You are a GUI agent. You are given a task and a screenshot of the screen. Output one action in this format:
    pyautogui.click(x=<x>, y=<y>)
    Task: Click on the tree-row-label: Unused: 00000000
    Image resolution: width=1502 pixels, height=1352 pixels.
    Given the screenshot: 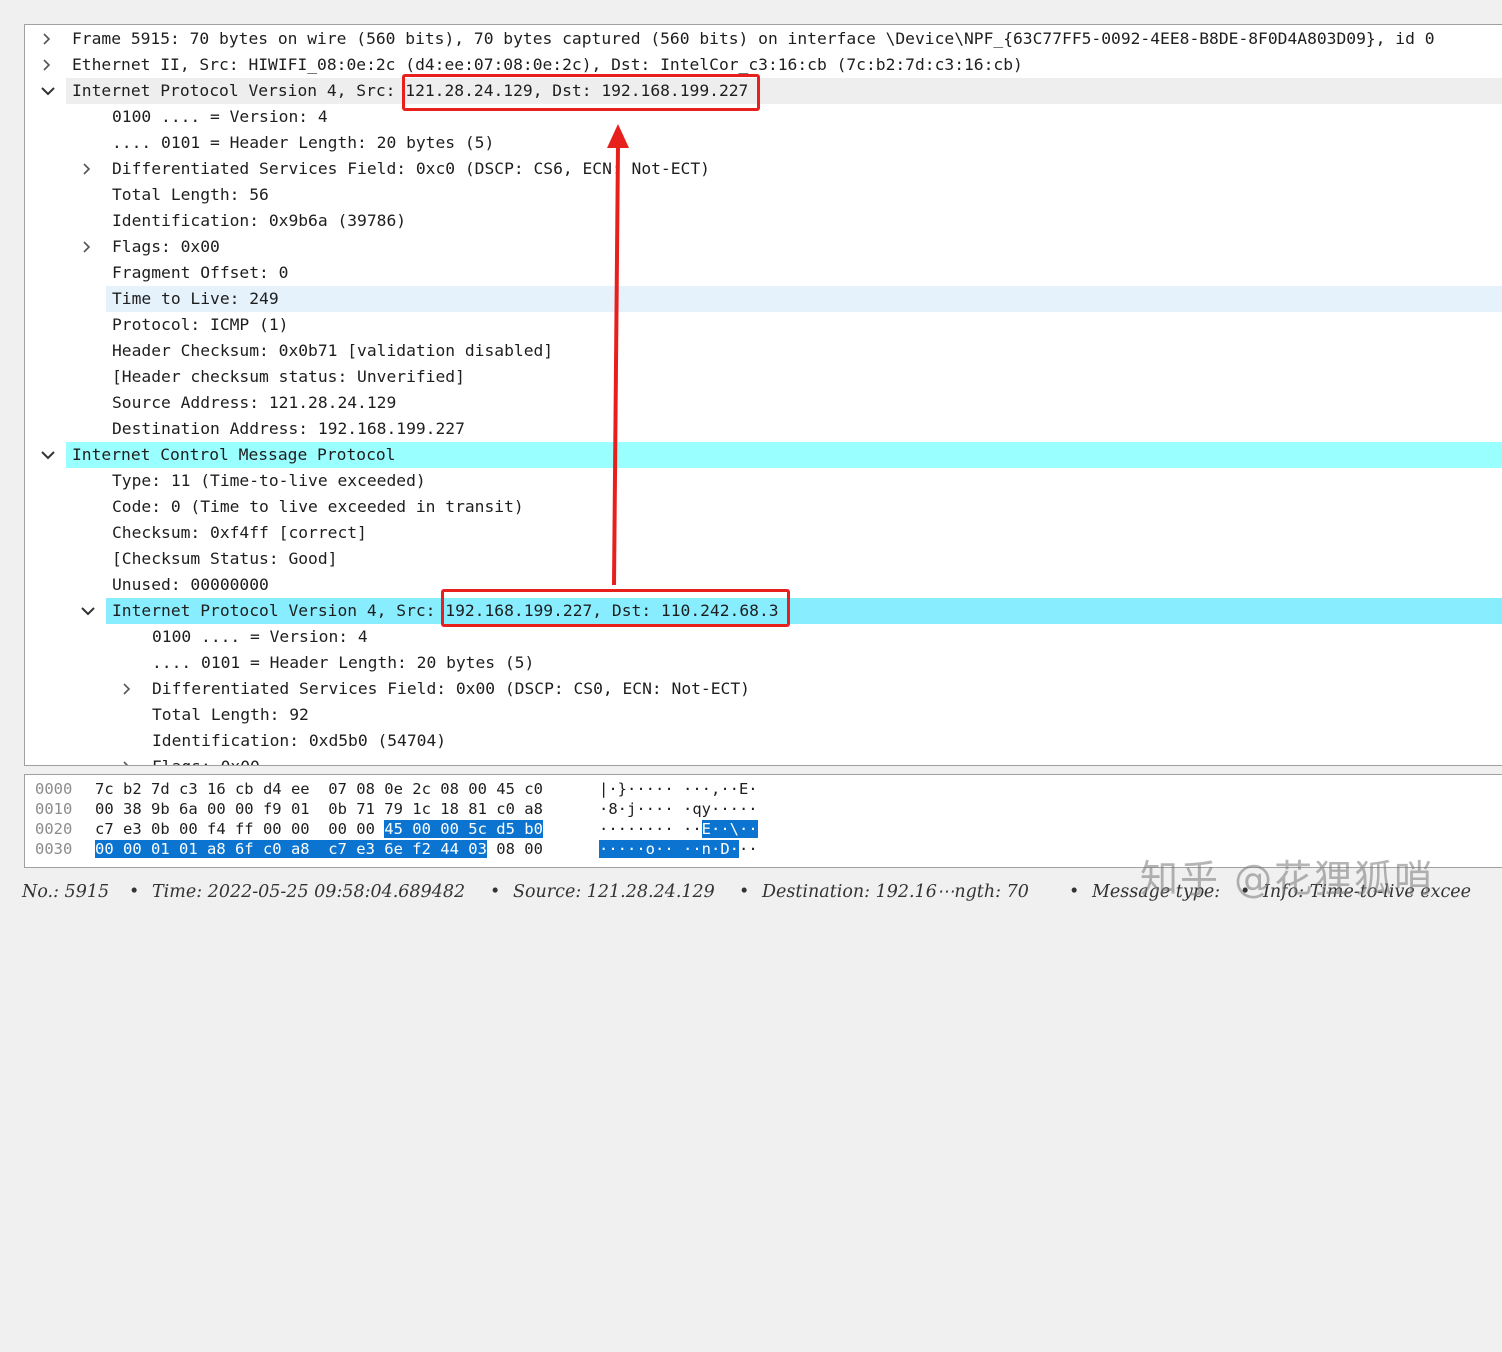 What is the action you would take?
    pyautogui.click(x=190, y=584)
    